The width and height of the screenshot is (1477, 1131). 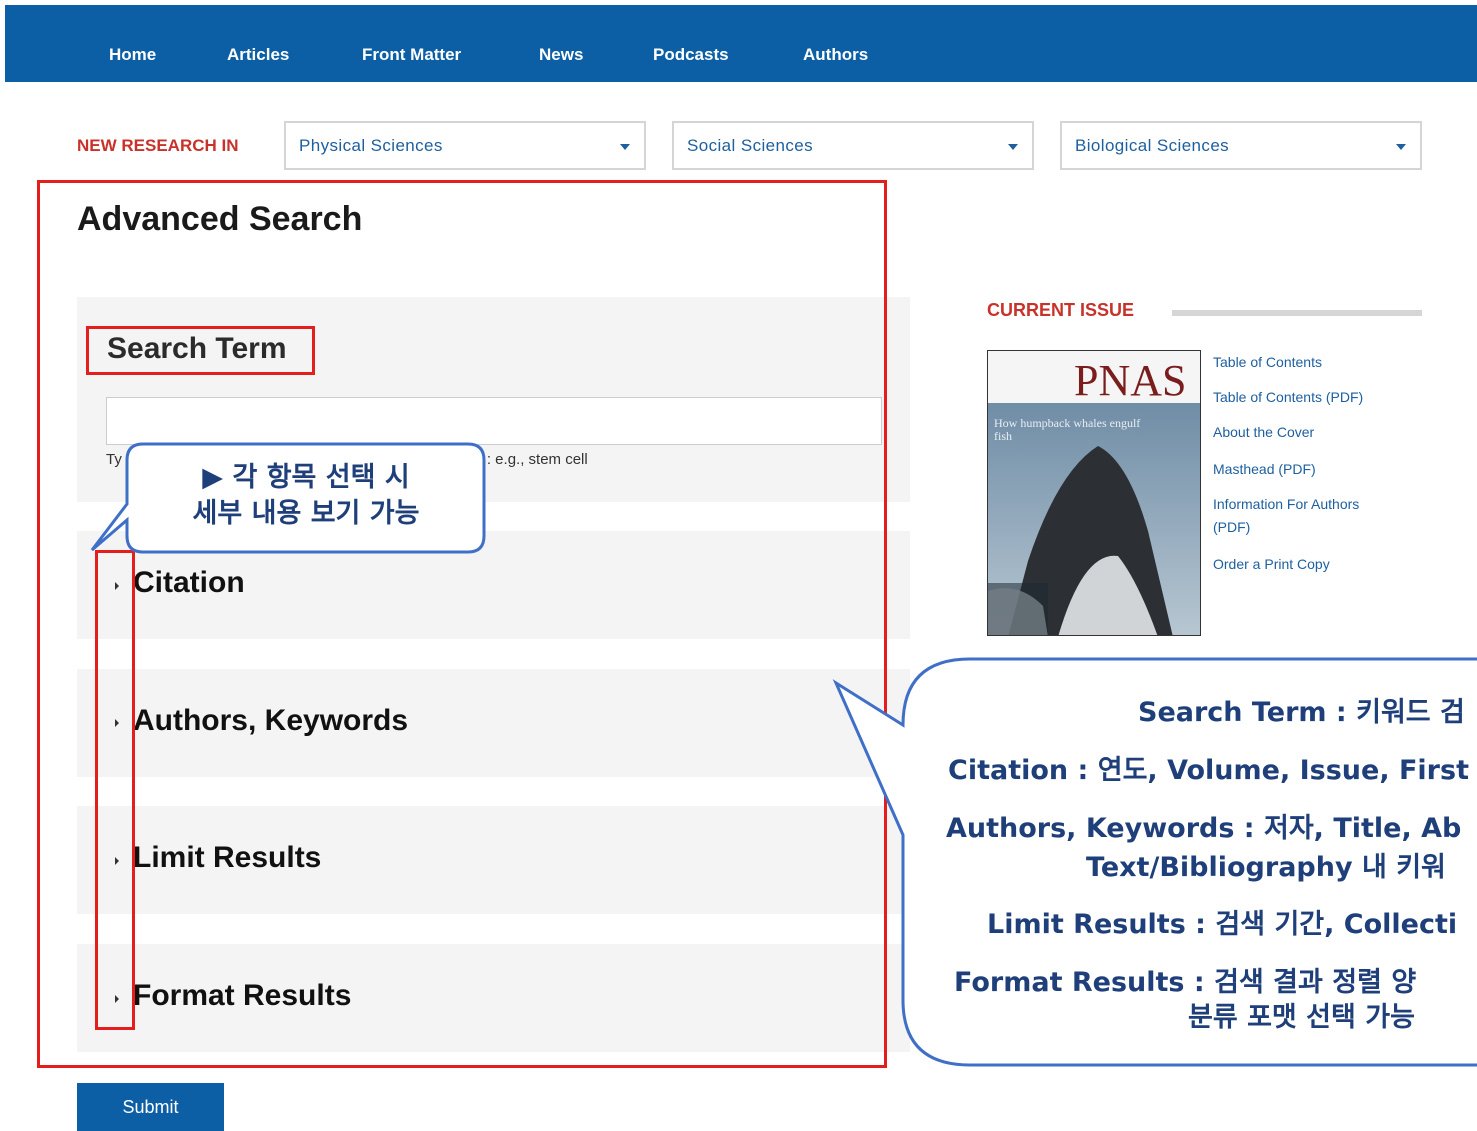 I want to click on physical-sciences-select: Physical Sciences, so click(x=465, y=145).